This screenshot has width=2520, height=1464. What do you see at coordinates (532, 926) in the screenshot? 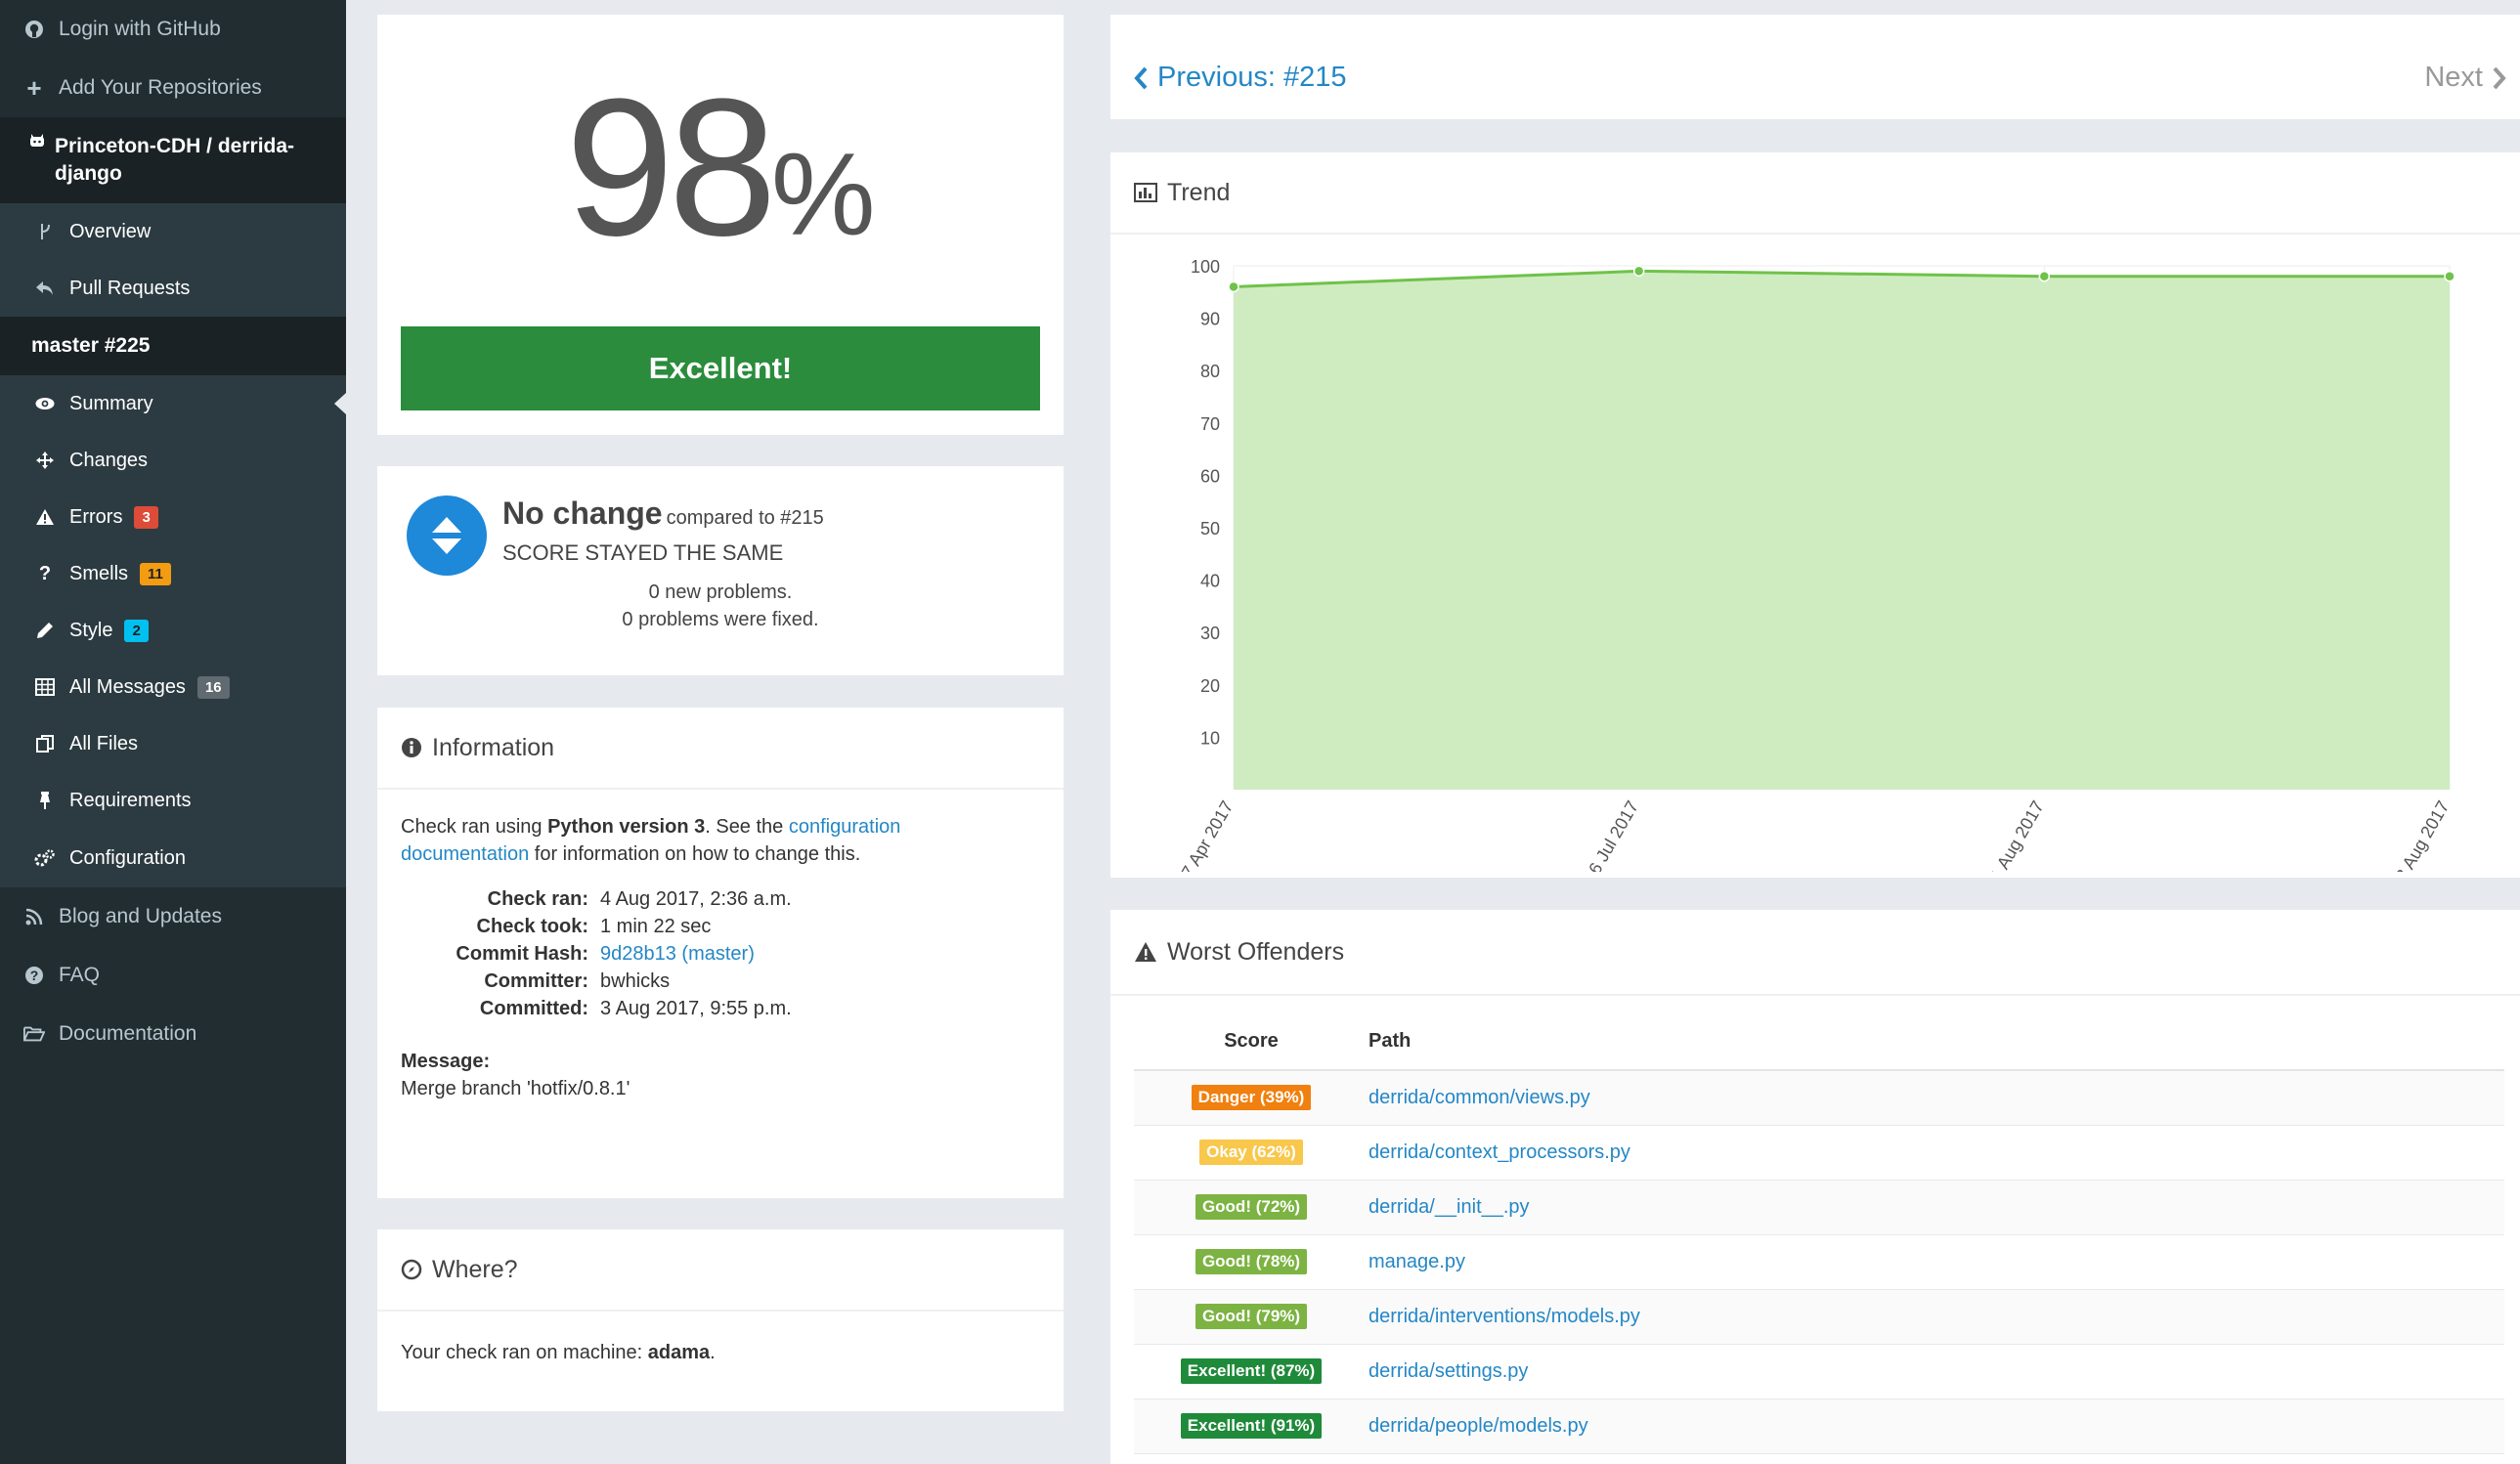
I see `detail-key: Check took:` at bounding box center [532, 926].